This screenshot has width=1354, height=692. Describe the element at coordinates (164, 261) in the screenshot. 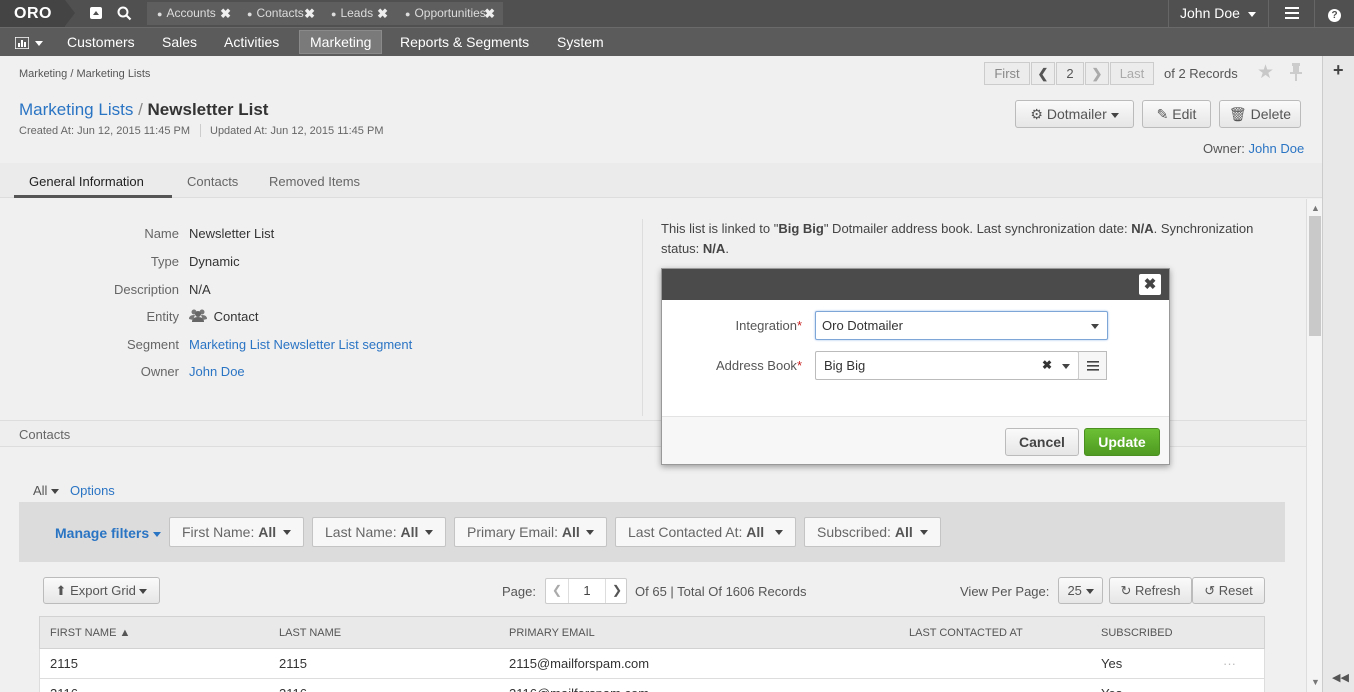

I see `field-type-label: Type` at that location.